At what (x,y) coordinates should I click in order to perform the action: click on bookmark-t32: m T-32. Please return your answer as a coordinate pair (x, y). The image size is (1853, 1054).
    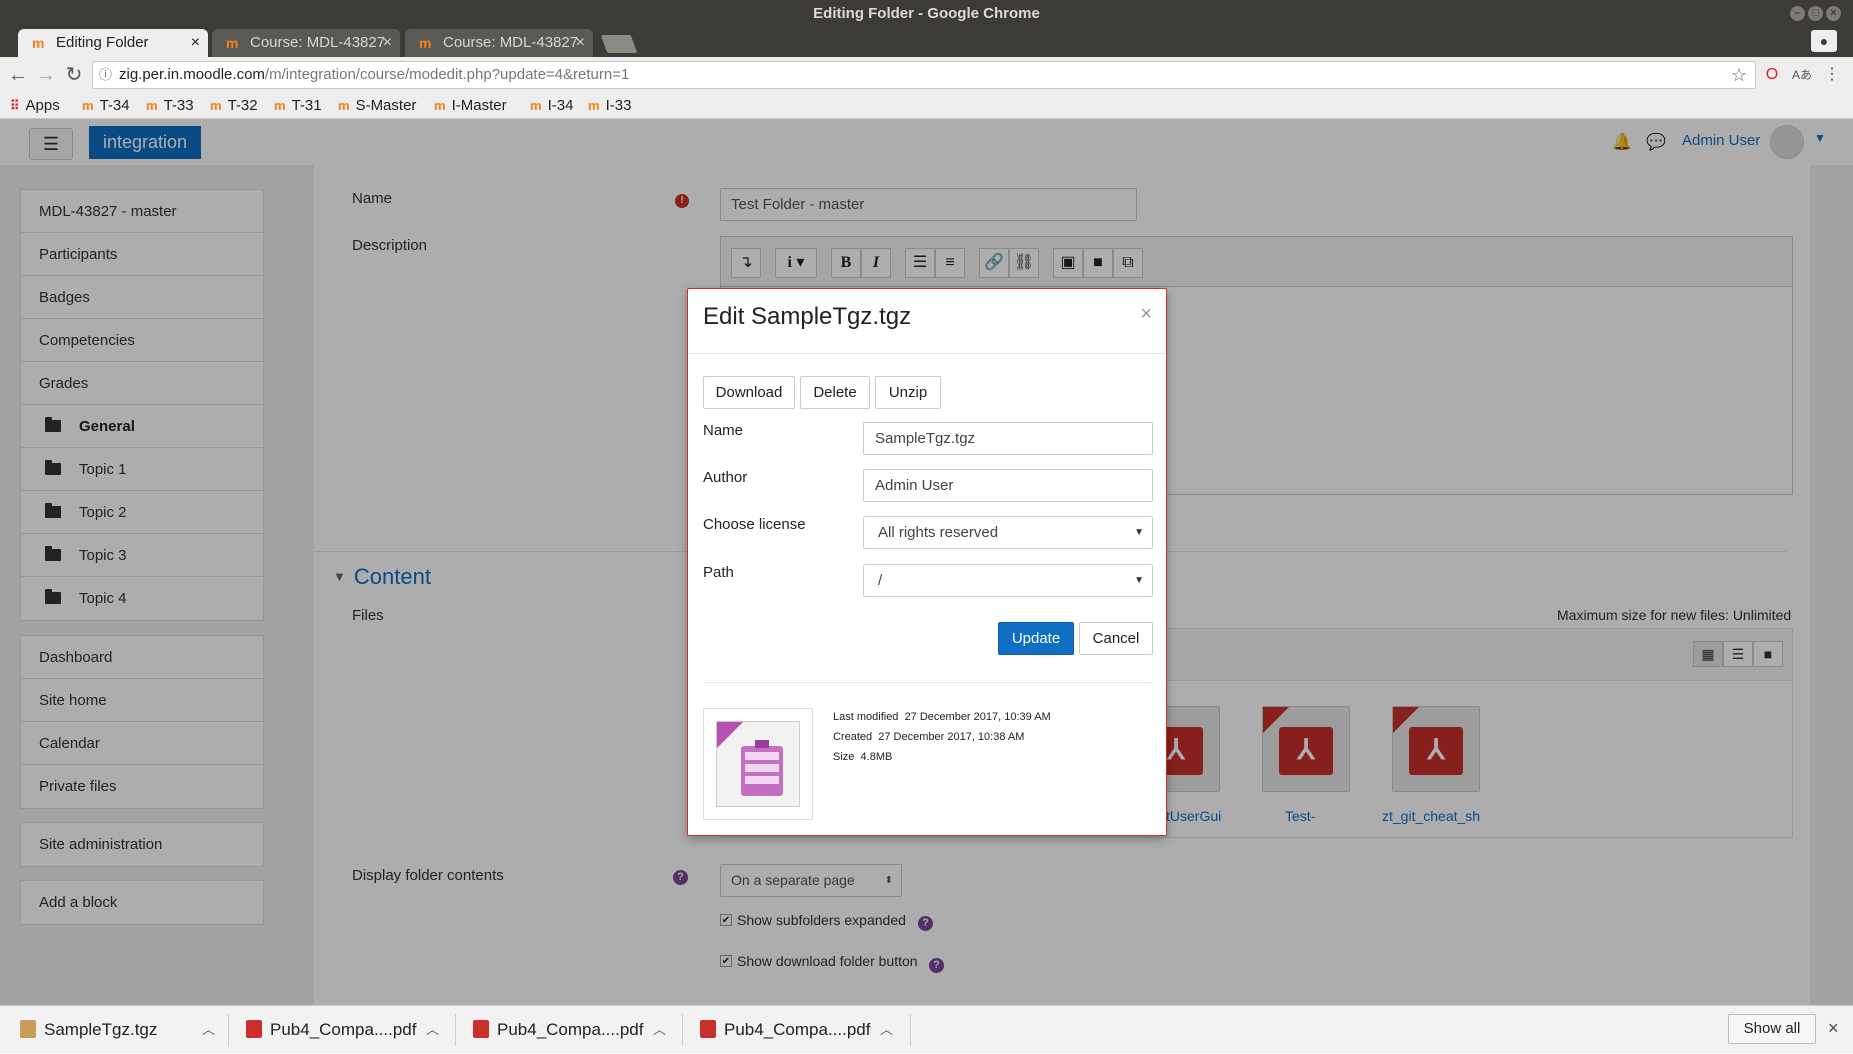
    Looking at the image, I should click on (234, 106).